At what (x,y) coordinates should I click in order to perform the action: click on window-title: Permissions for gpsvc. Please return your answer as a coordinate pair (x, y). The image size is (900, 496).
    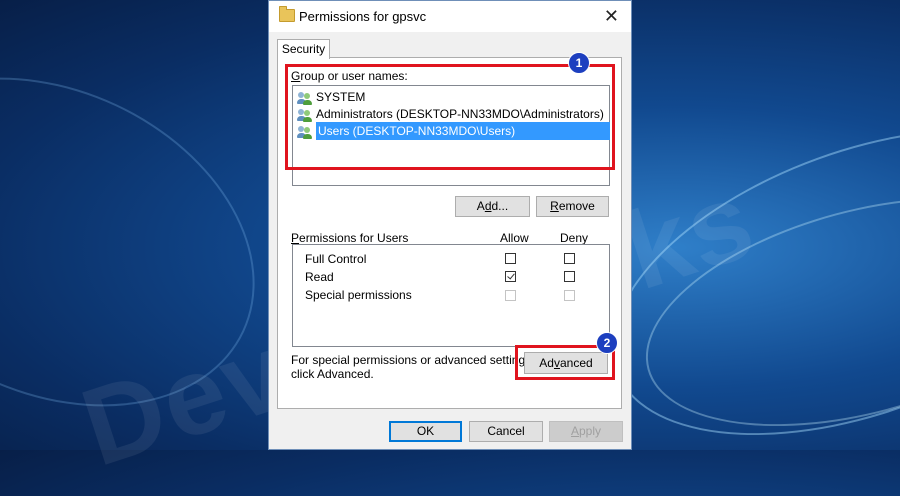
    Looking at the image, I should click on (363, 16).